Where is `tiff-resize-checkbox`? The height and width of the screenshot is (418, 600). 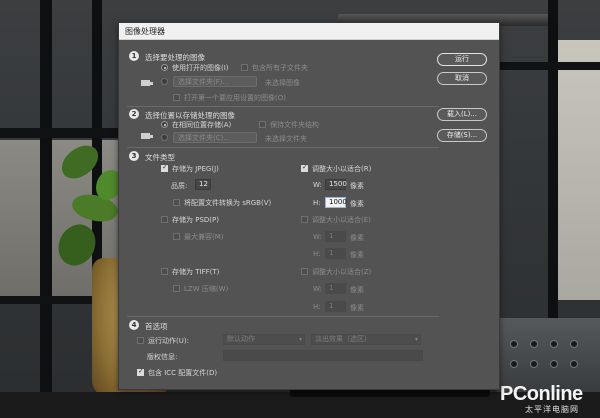
tiff-resize-checkbox is located at coordinates (304, 271).